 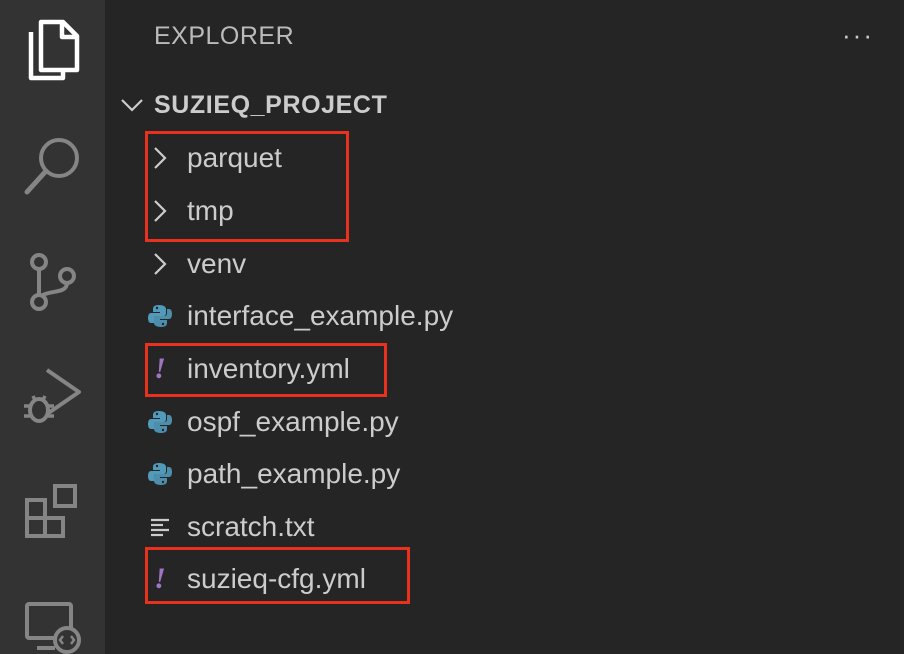 I want to click on tree-item-label: path_example.py, so click(x=294, y=473).